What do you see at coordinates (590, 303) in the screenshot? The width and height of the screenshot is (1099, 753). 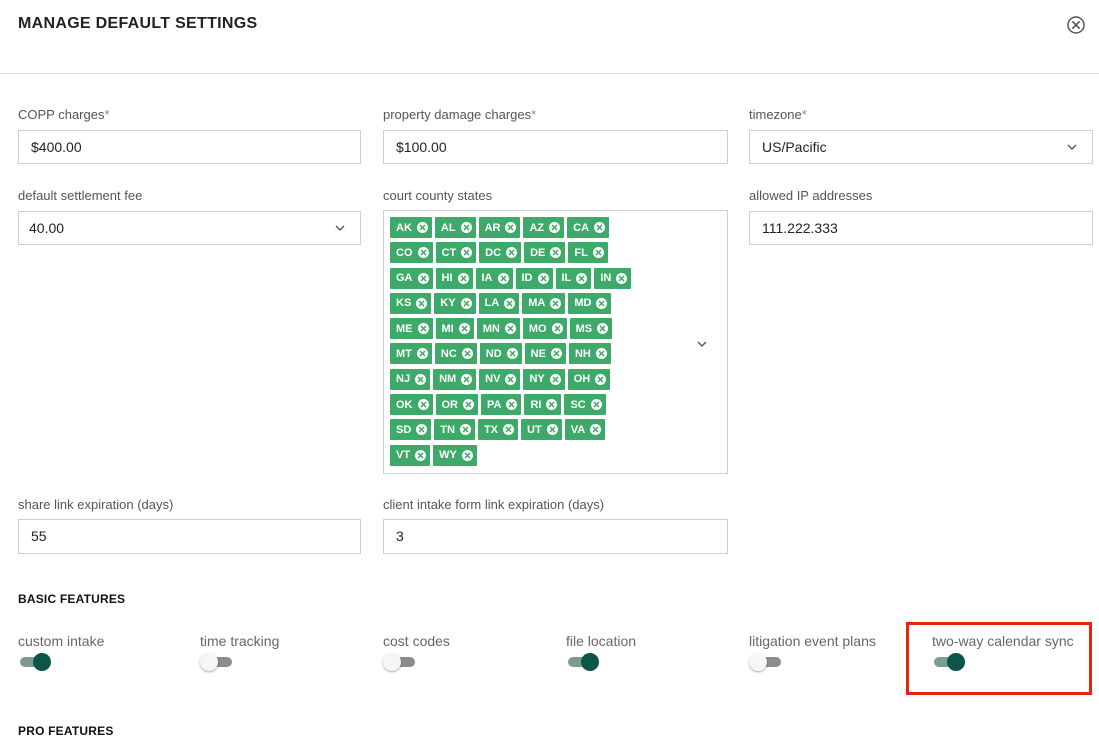 I see `state-tag: MD` at bounding box center [590, 303].